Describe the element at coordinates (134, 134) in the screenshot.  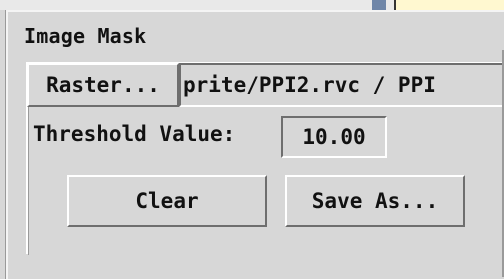
I see `threshold-label: Threshold Value:` at that location.